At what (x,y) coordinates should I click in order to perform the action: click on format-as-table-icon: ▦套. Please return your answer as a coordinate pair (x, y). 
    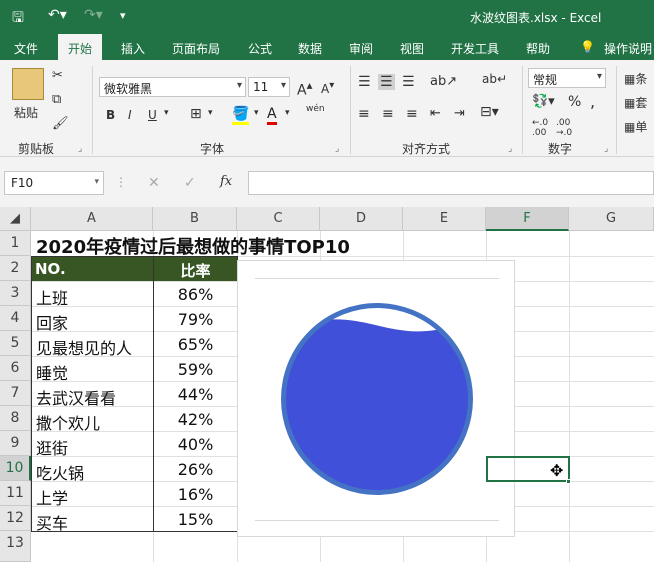
    Looking at the image, I should click on (635, 102).